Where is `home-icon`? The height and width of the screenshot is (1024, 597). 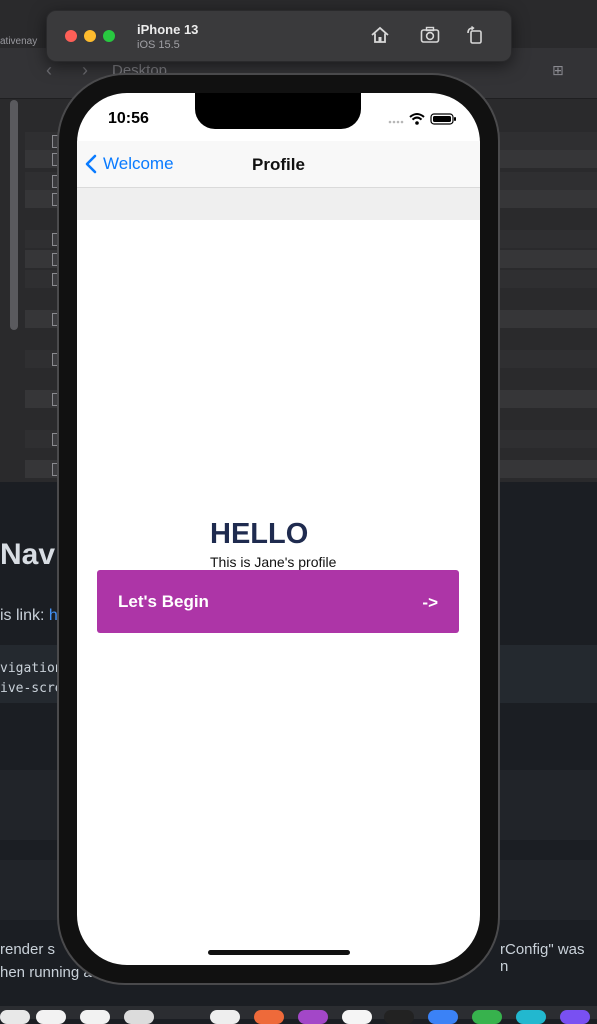
home-icon is located at coordinates (380, 35).